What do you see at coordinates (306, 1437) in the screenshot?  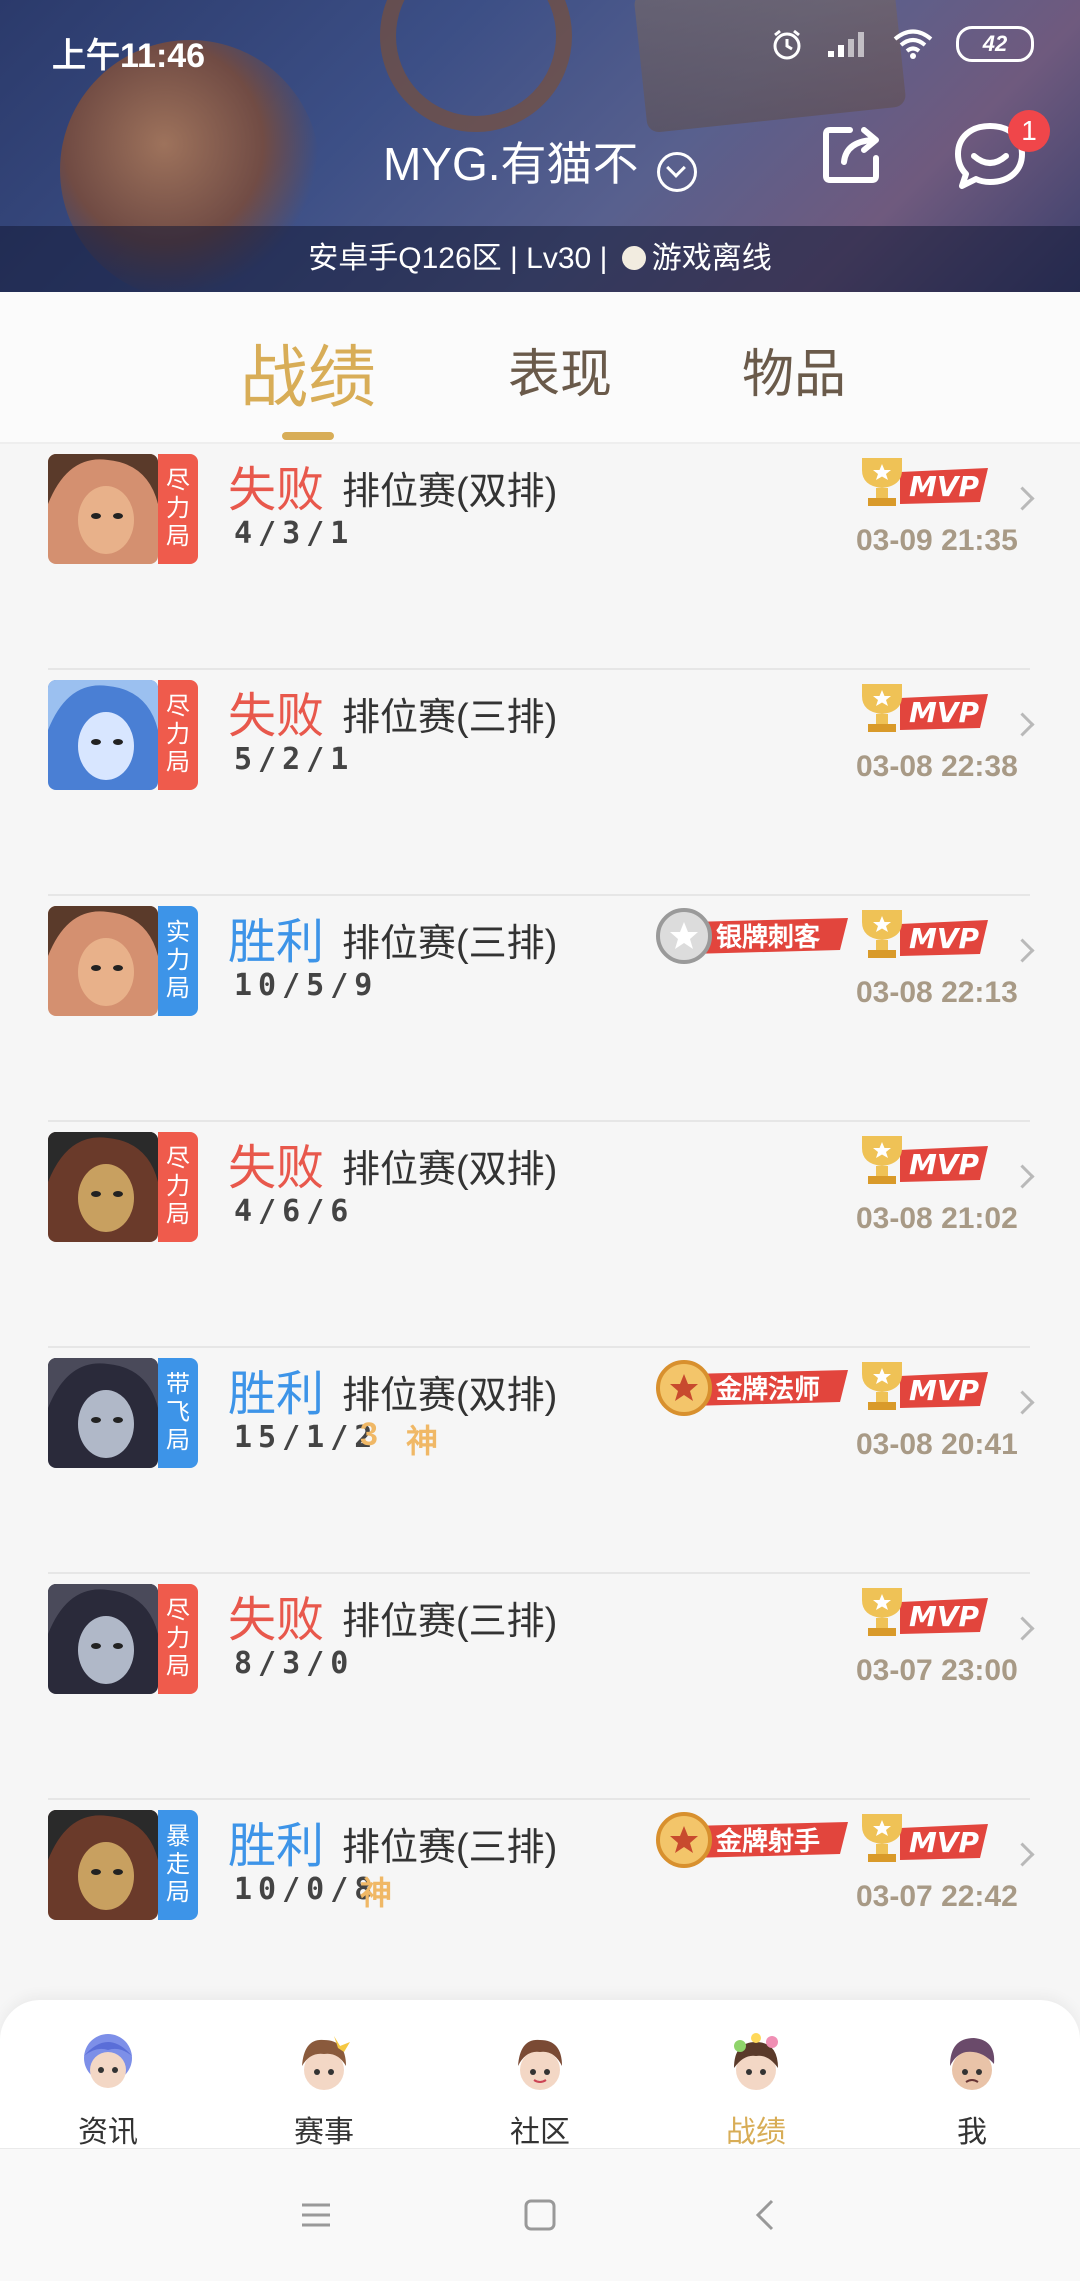 I see `match-kda: 15/1/2` at bounding box center [306, 1437].